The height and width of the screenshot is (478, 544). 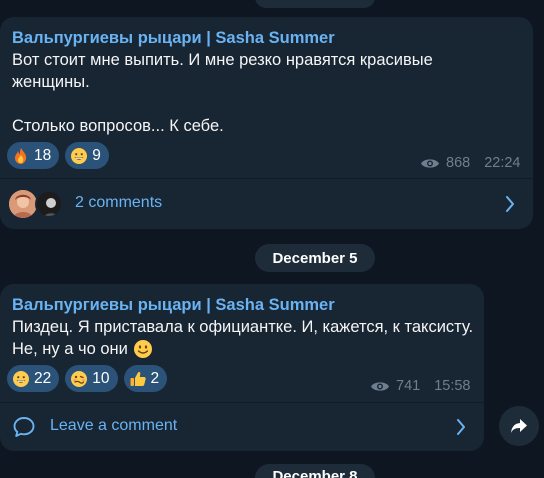 I want to click on reaction-count: 18, so click(x=43, y=155).